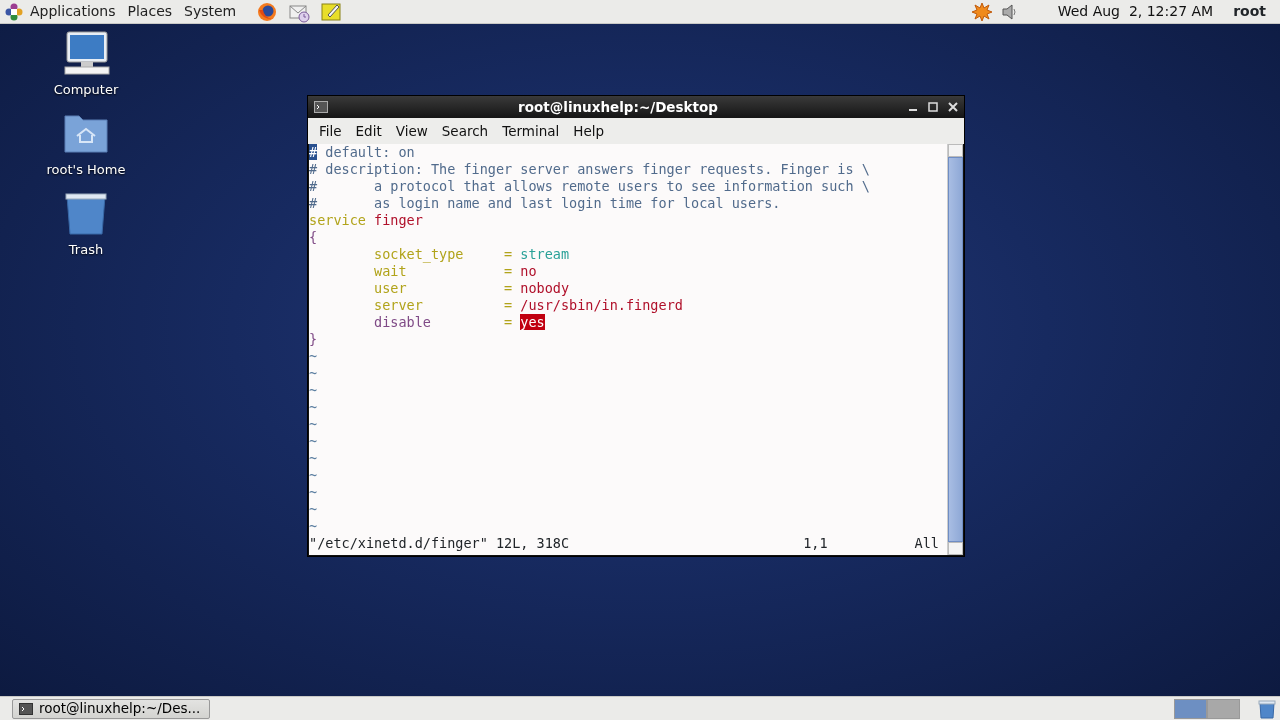 This screenshot has height=720, width=1280. What do you see at coordinates (589, 131) in the screenshot?
I see `menu-item: Help` at bounding box center [589, 131].